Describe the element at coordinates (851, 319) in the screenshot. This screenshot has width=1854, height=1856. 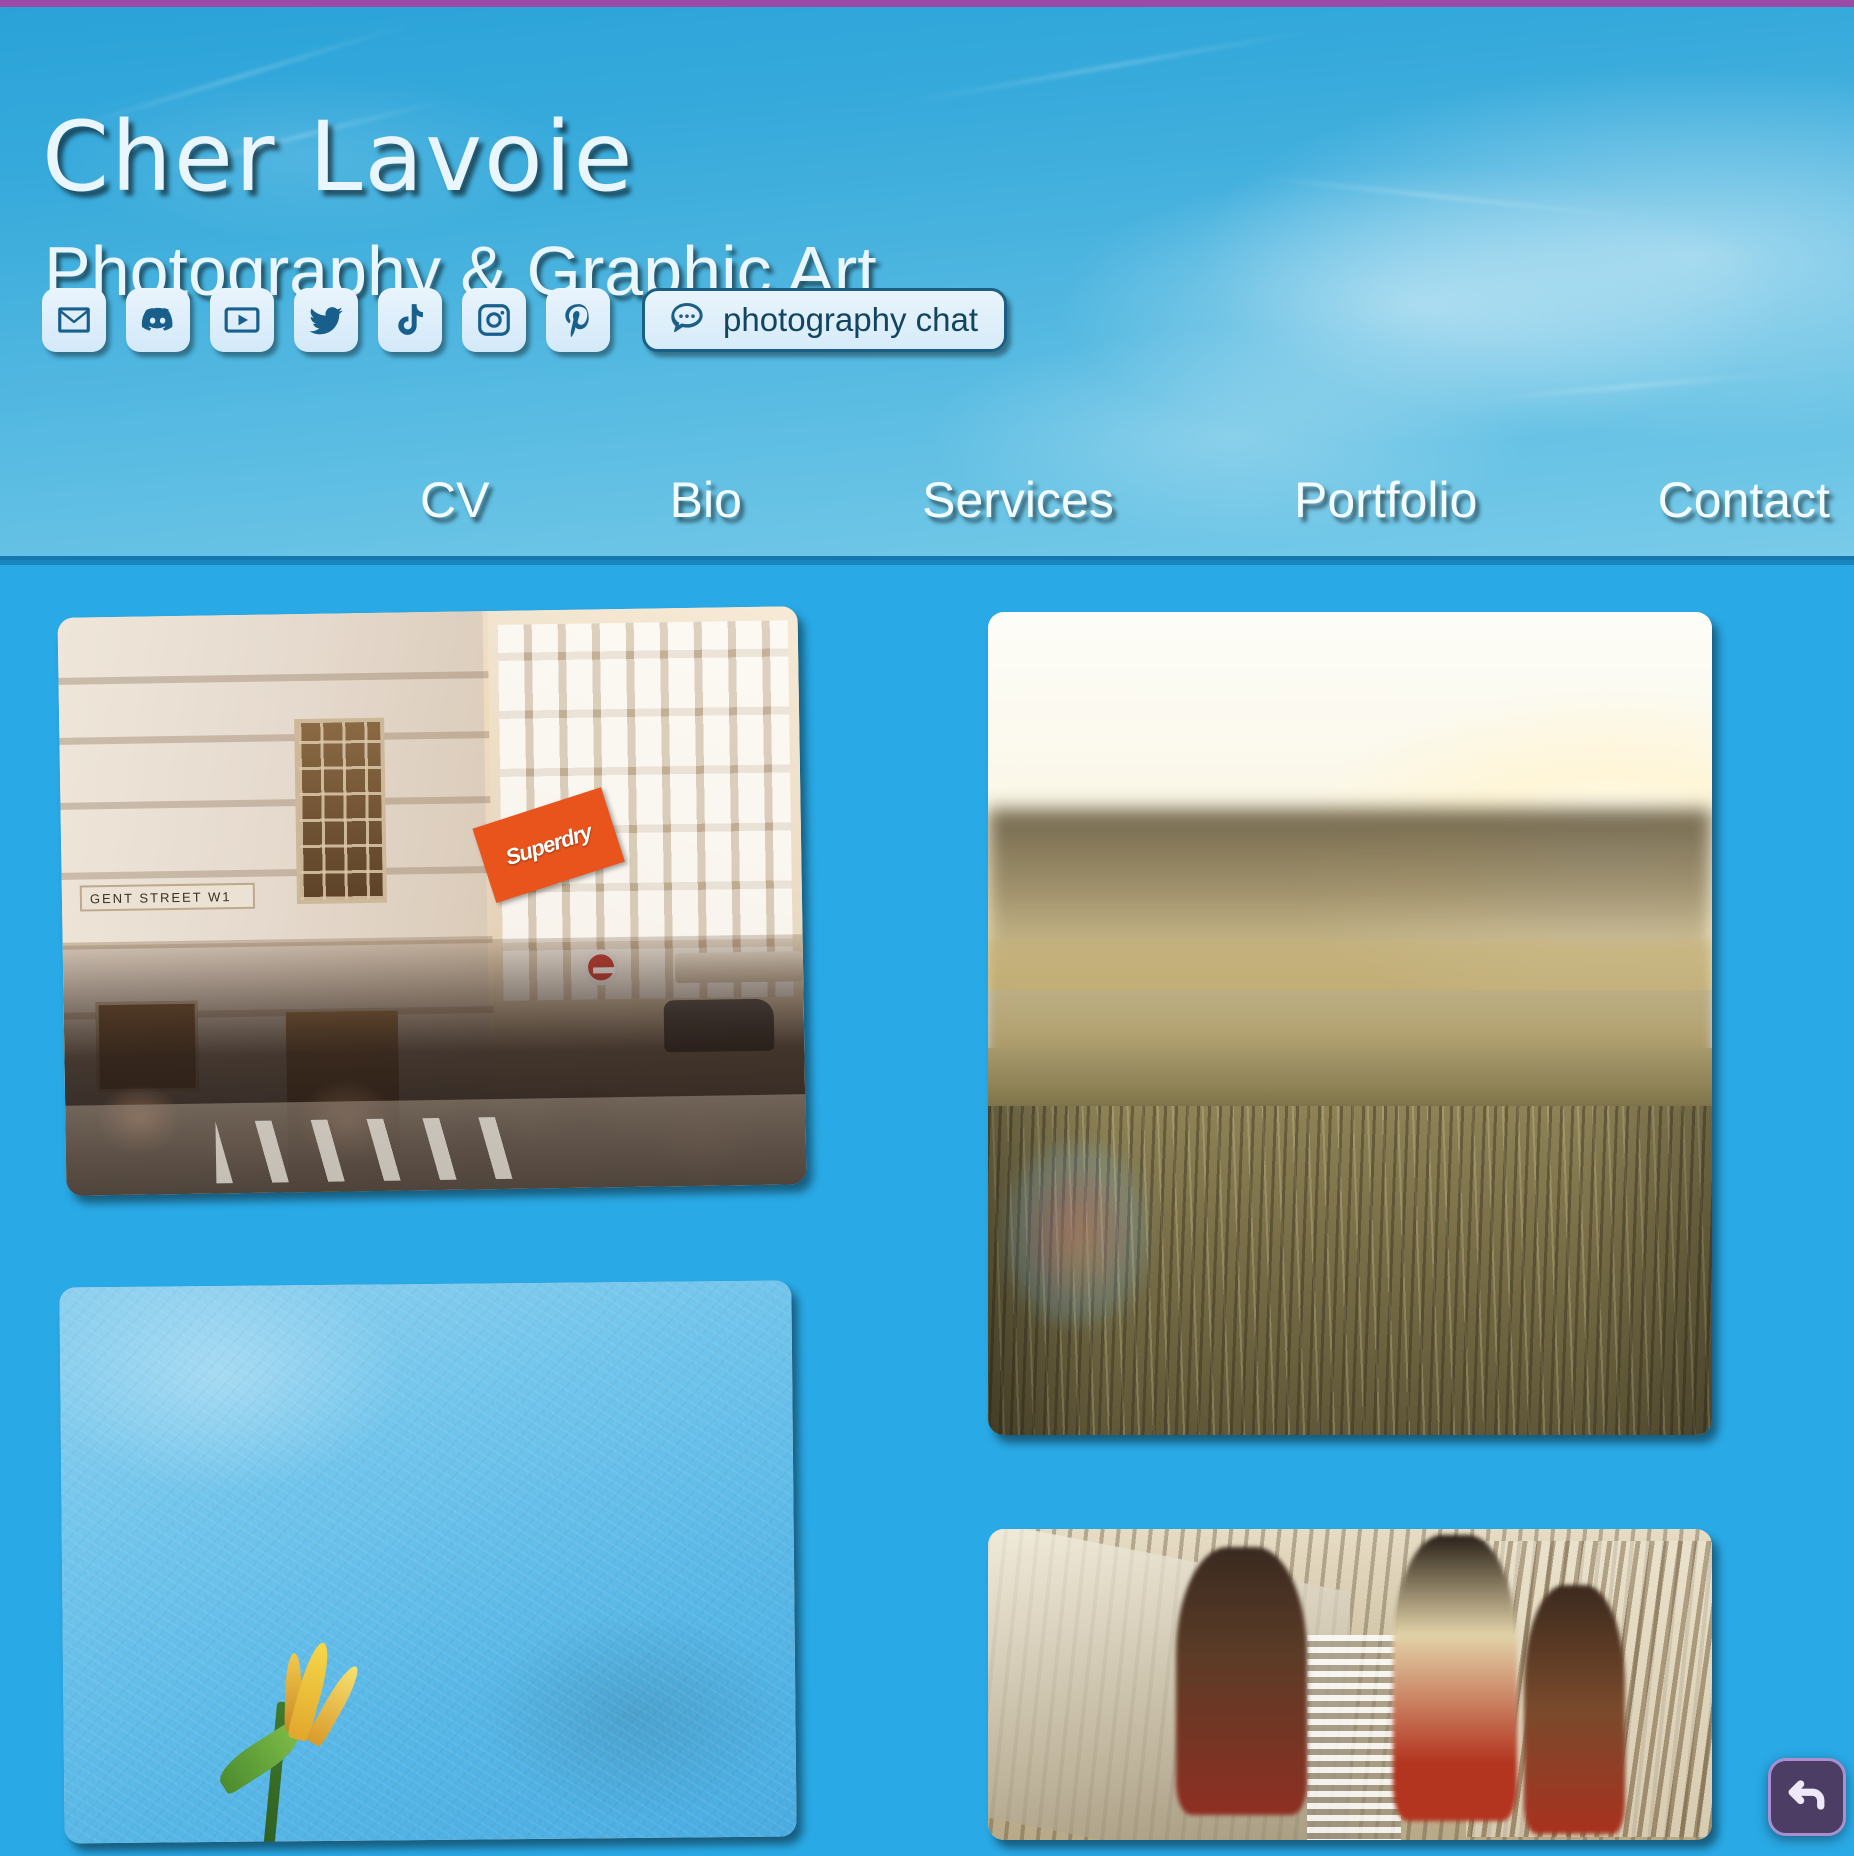
I see `photography-chat-label: photography chat` at that location.